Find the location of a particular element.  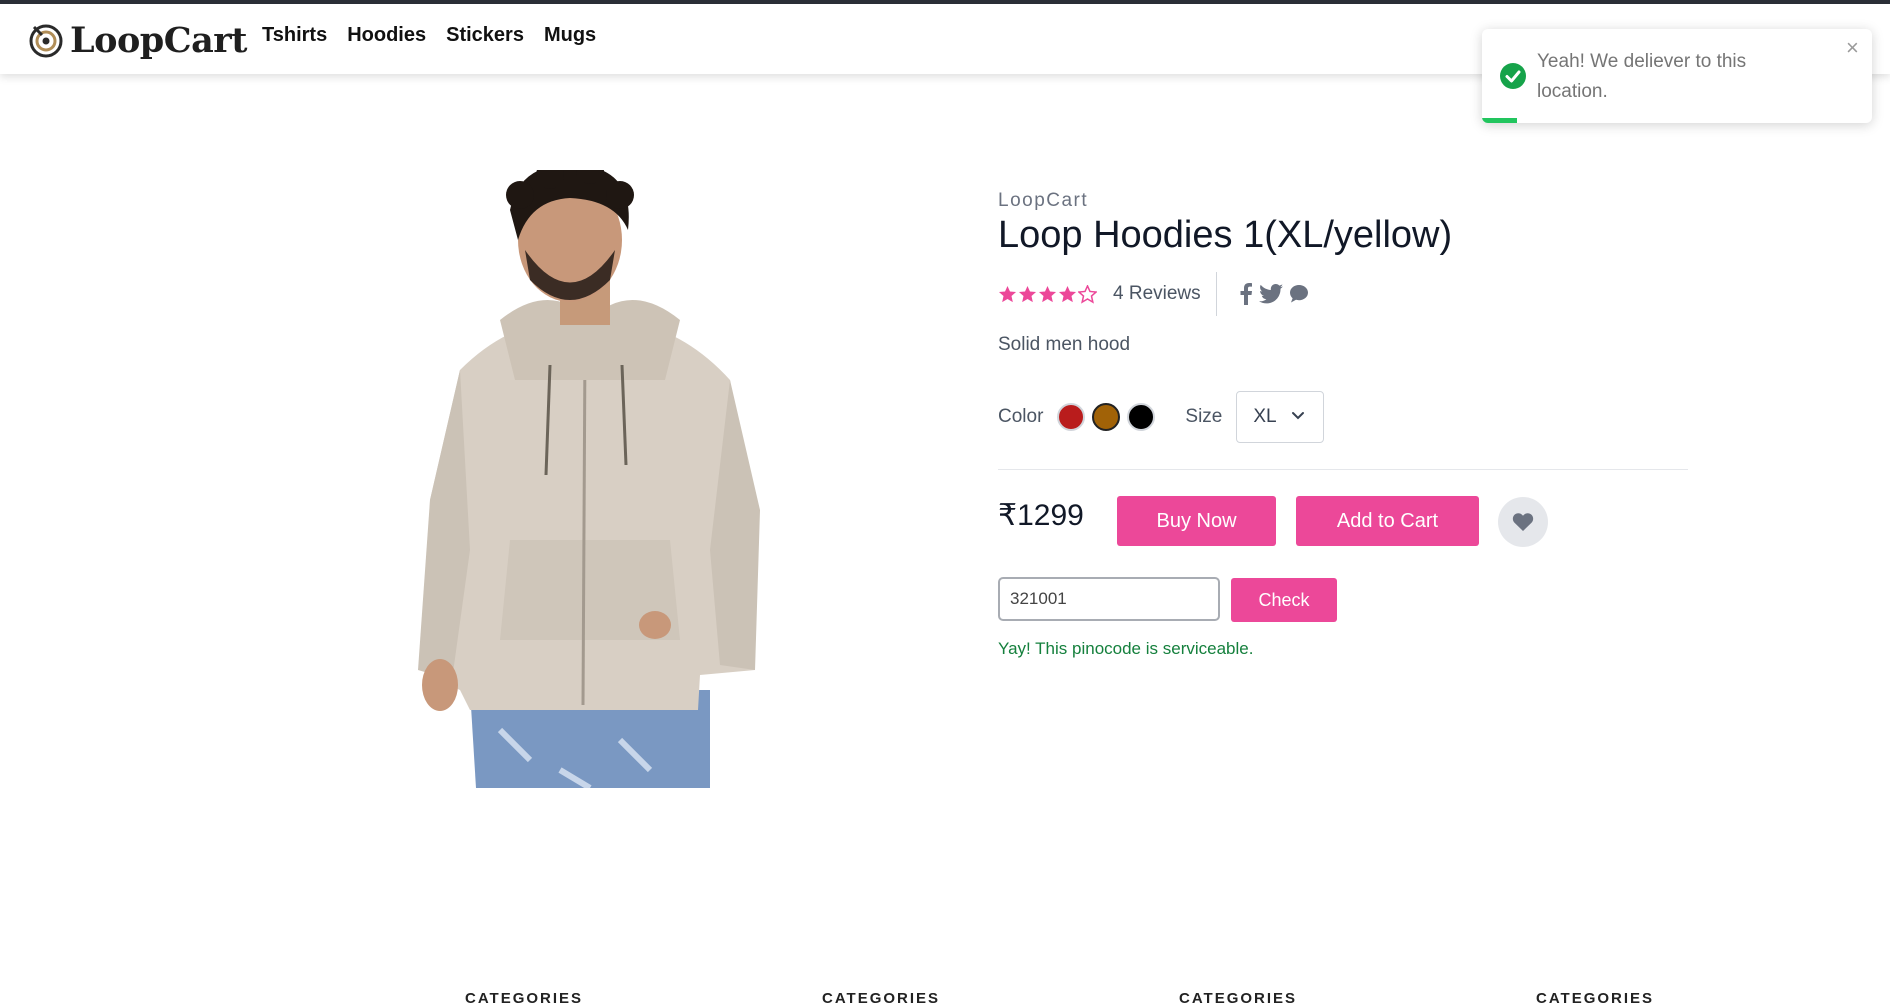

logo-icon is located at coordinates (46, 41).